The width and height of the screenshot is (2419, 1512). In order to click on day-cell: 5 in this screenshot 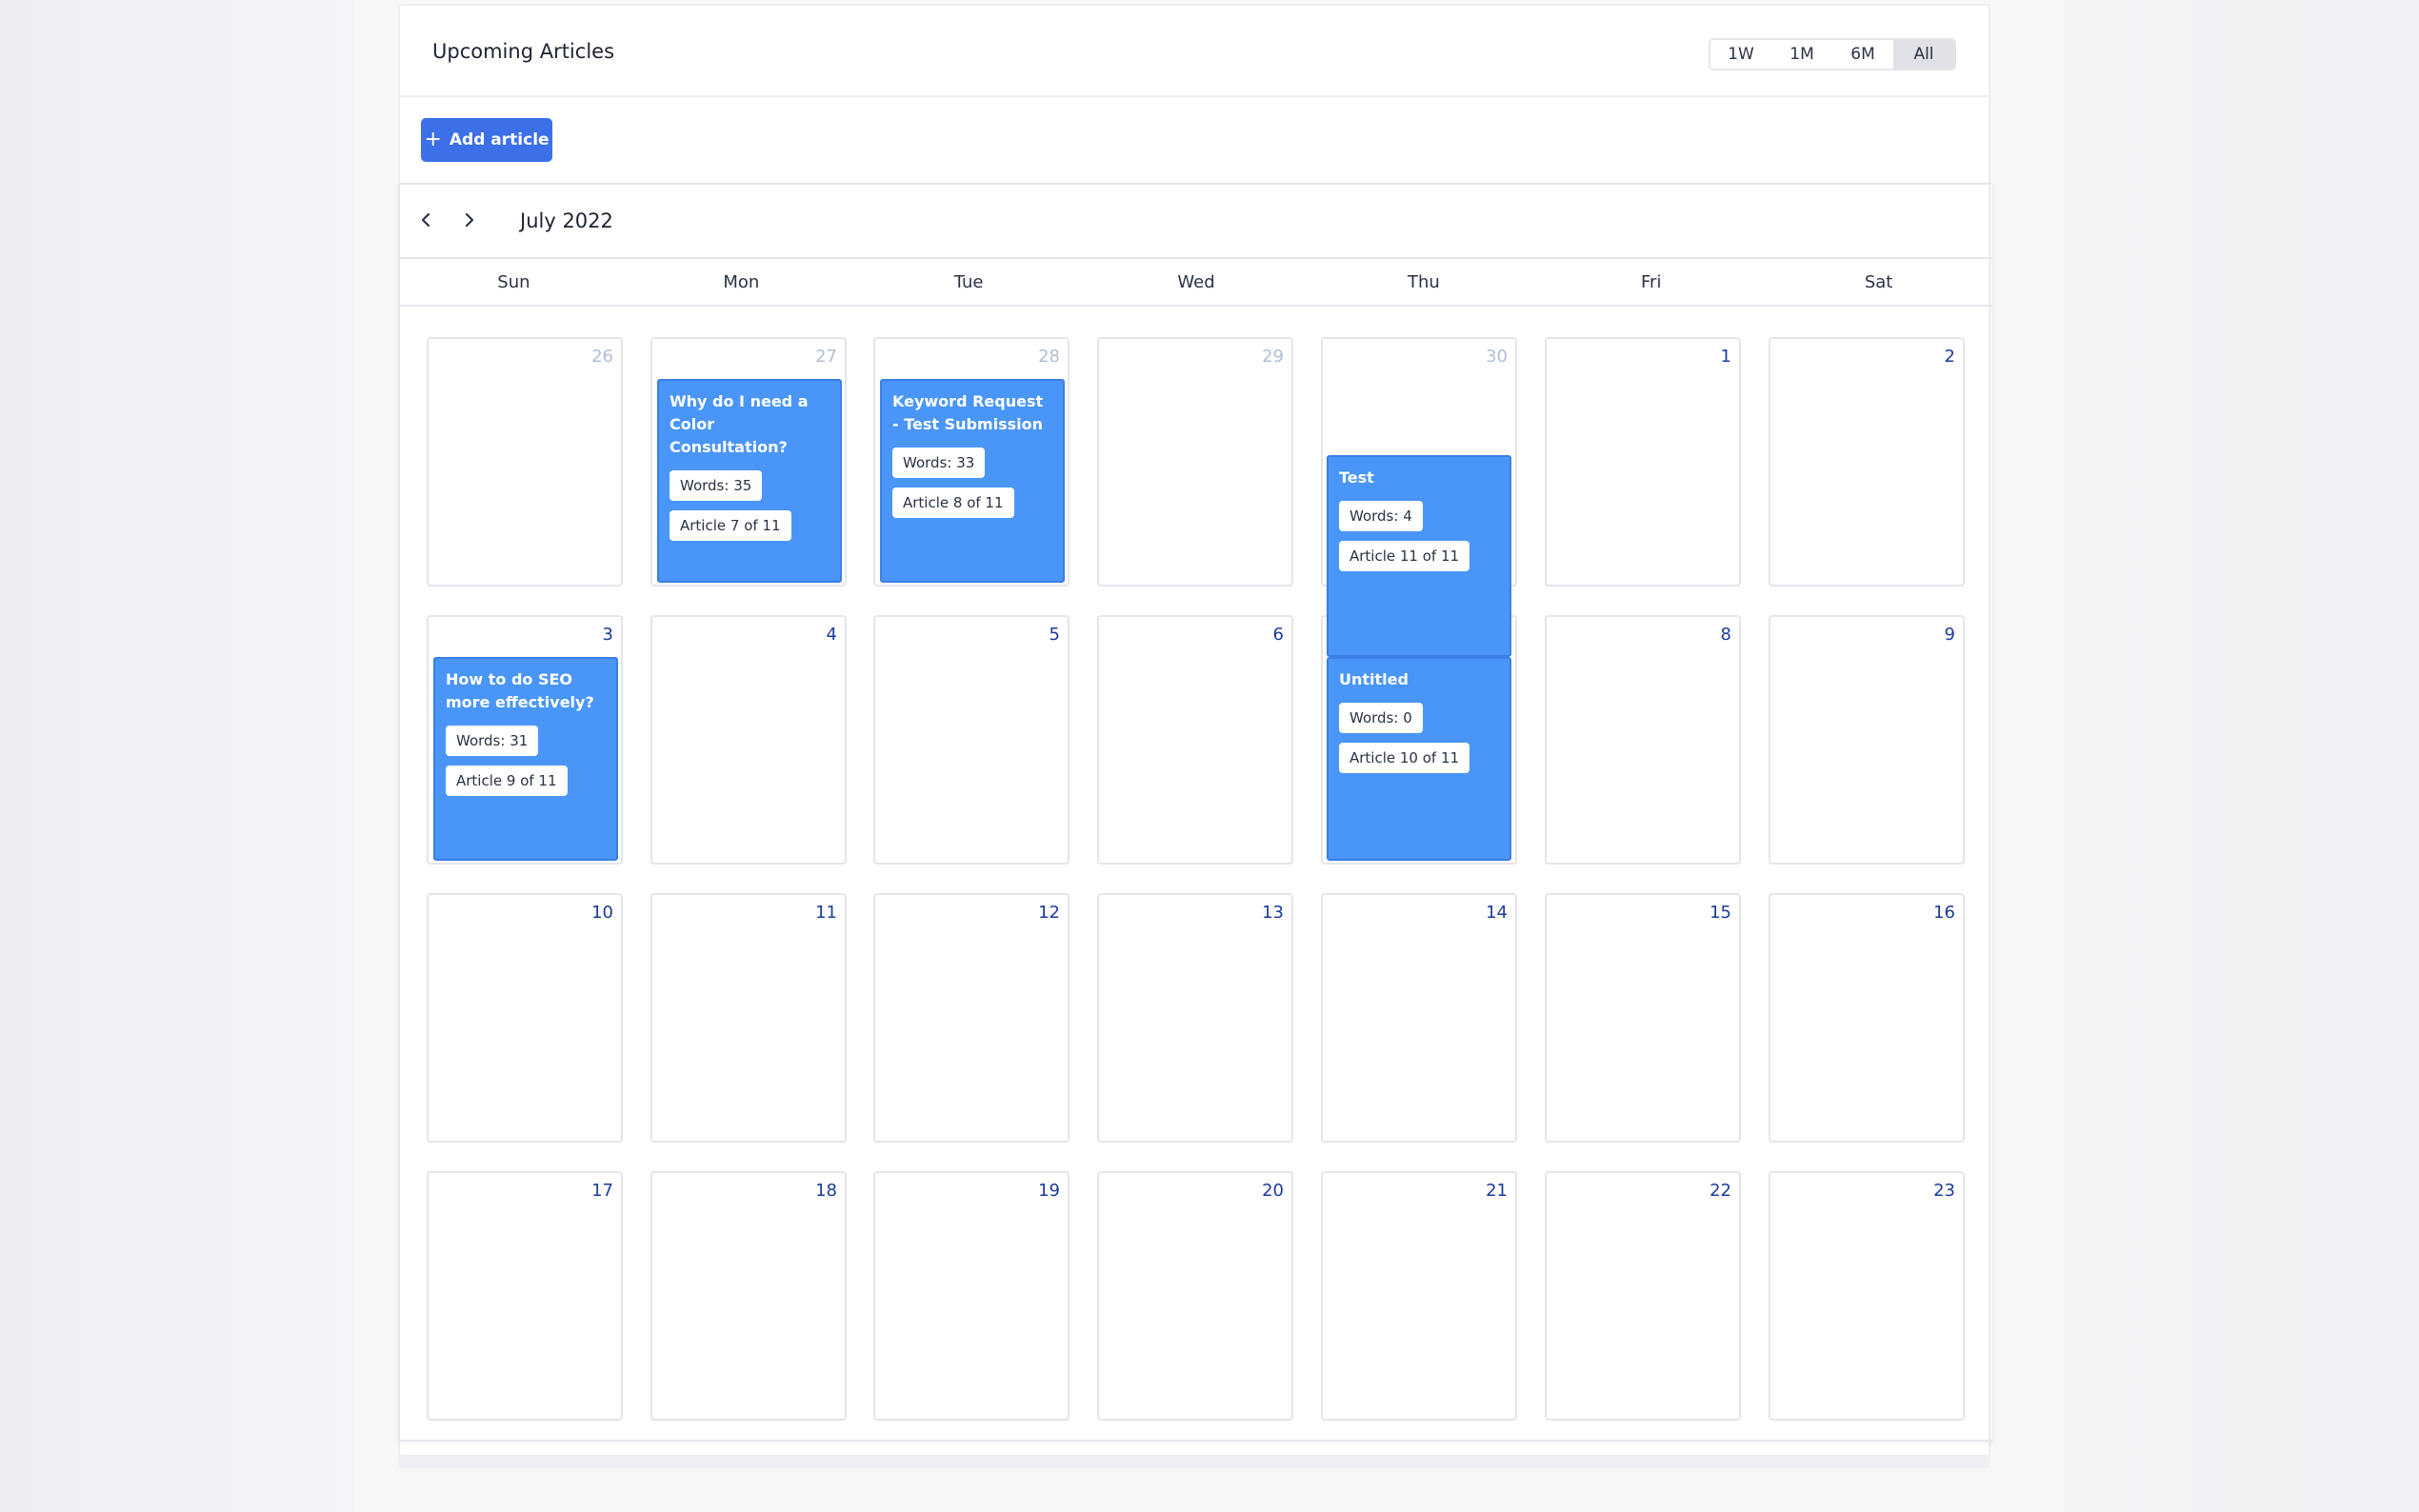, I will do `click(971, 740)`.